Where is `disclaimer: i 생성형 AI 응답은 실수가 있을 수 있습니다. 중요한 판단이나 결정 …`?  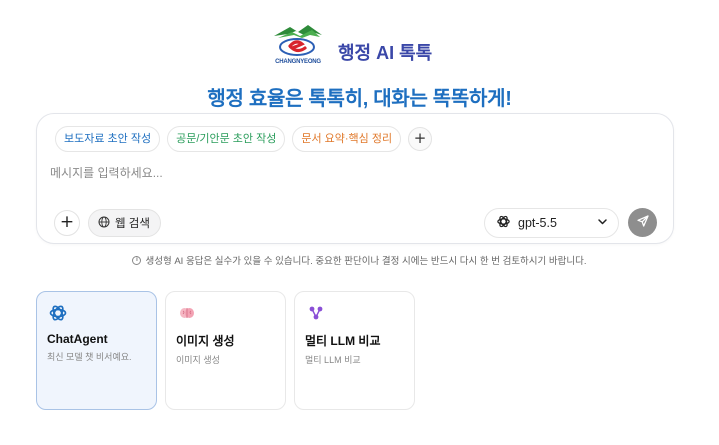 disclaimer: i 생성형 AI 응답은 실수가 있을 수 있습니다. 중요한 판단이나 결정 … is located at coordinates (359, 260).